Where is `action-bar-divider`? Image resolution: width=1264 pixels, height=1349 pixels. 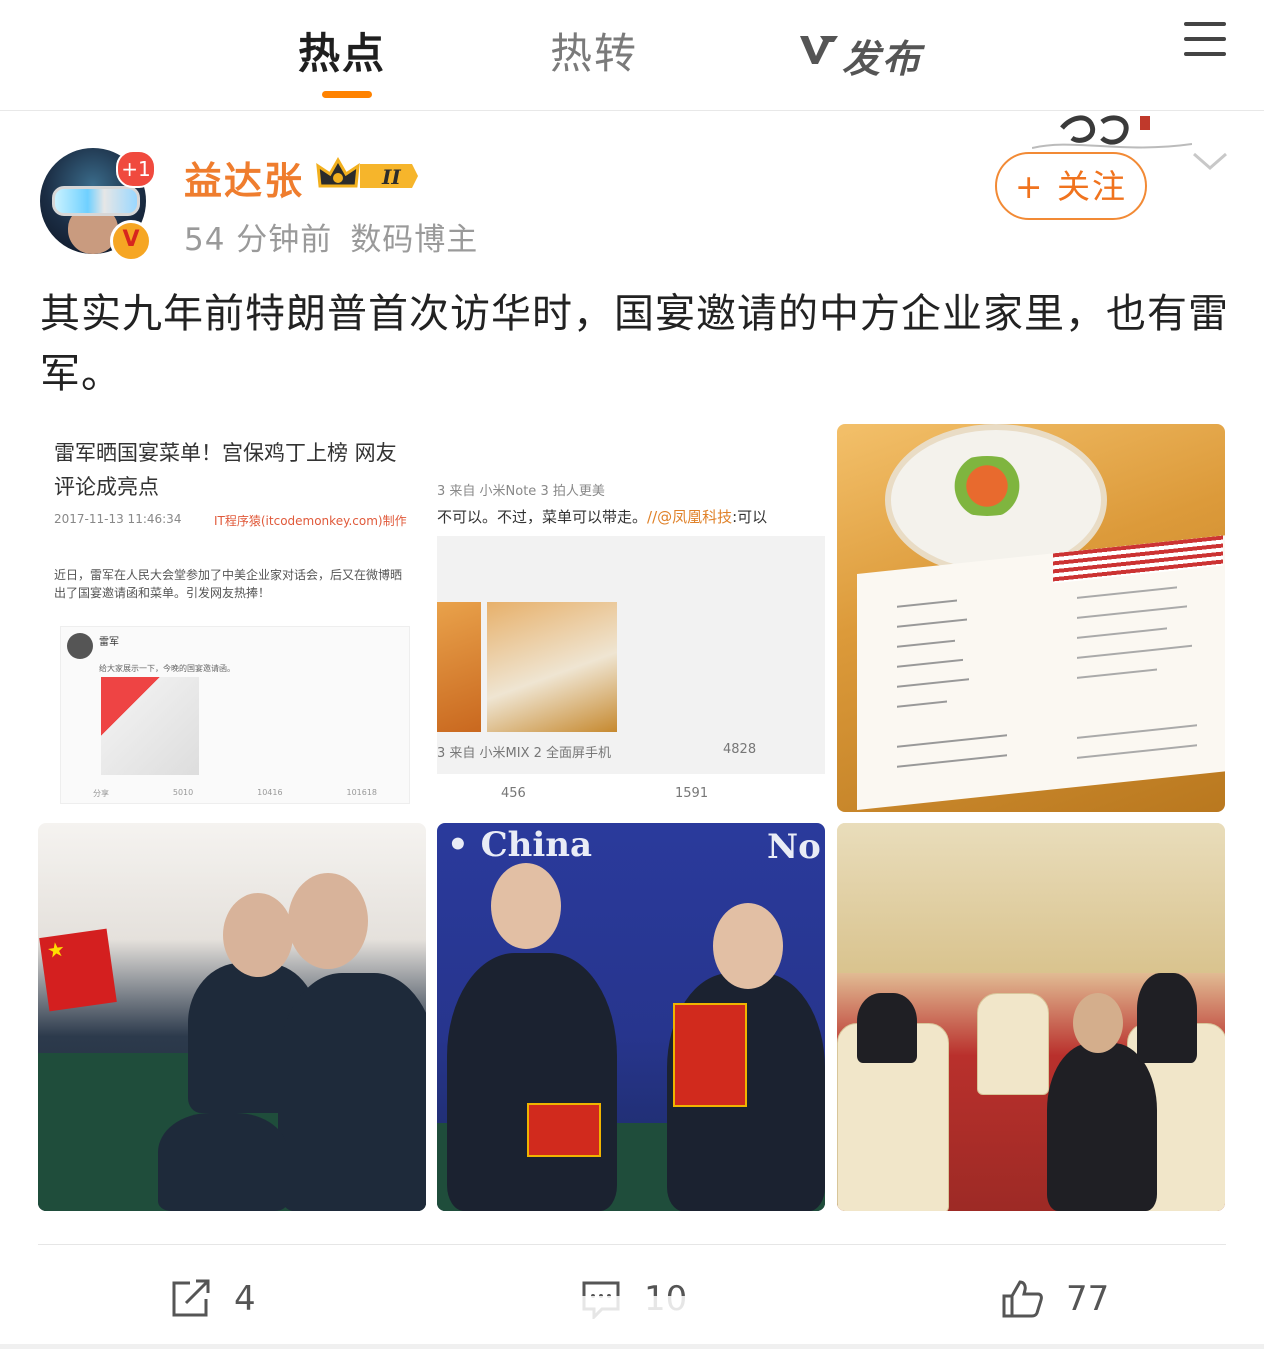
action-bar-divider is located at coordinates (632, 1244).